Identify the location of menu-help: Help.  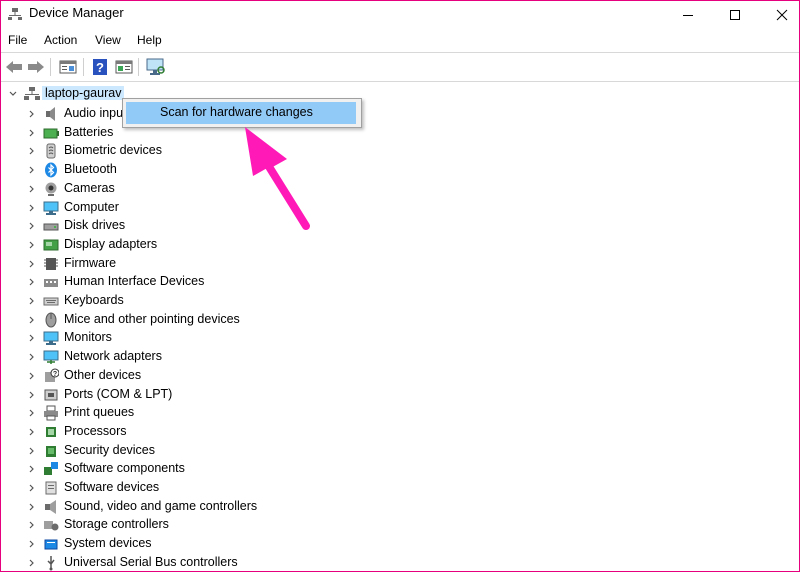
(149, 40).